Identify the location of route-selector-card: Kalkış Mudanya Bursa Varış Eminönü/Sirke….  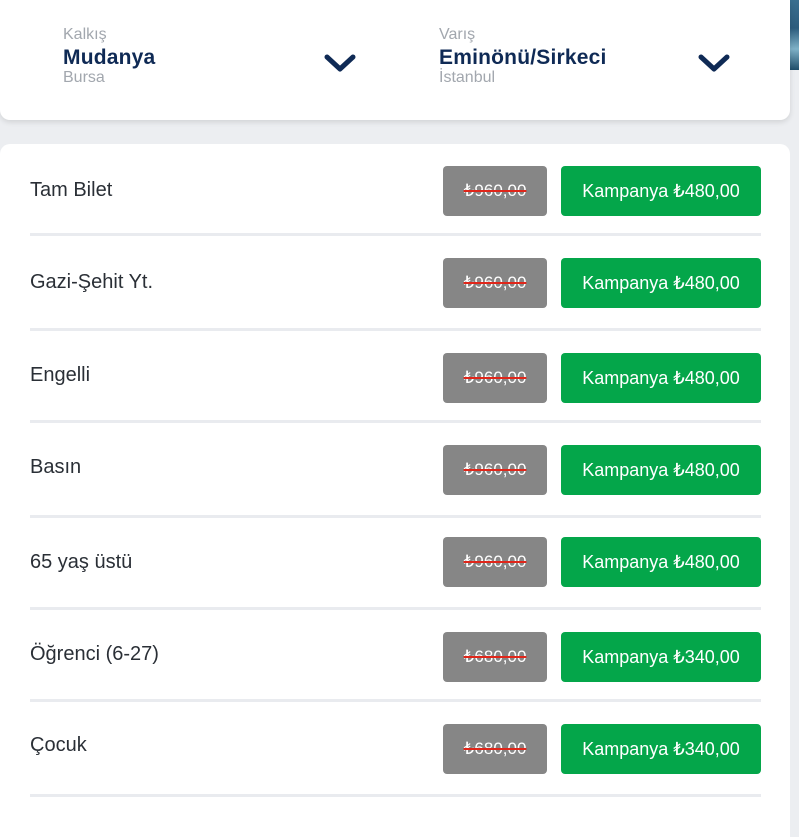
(395, 60).